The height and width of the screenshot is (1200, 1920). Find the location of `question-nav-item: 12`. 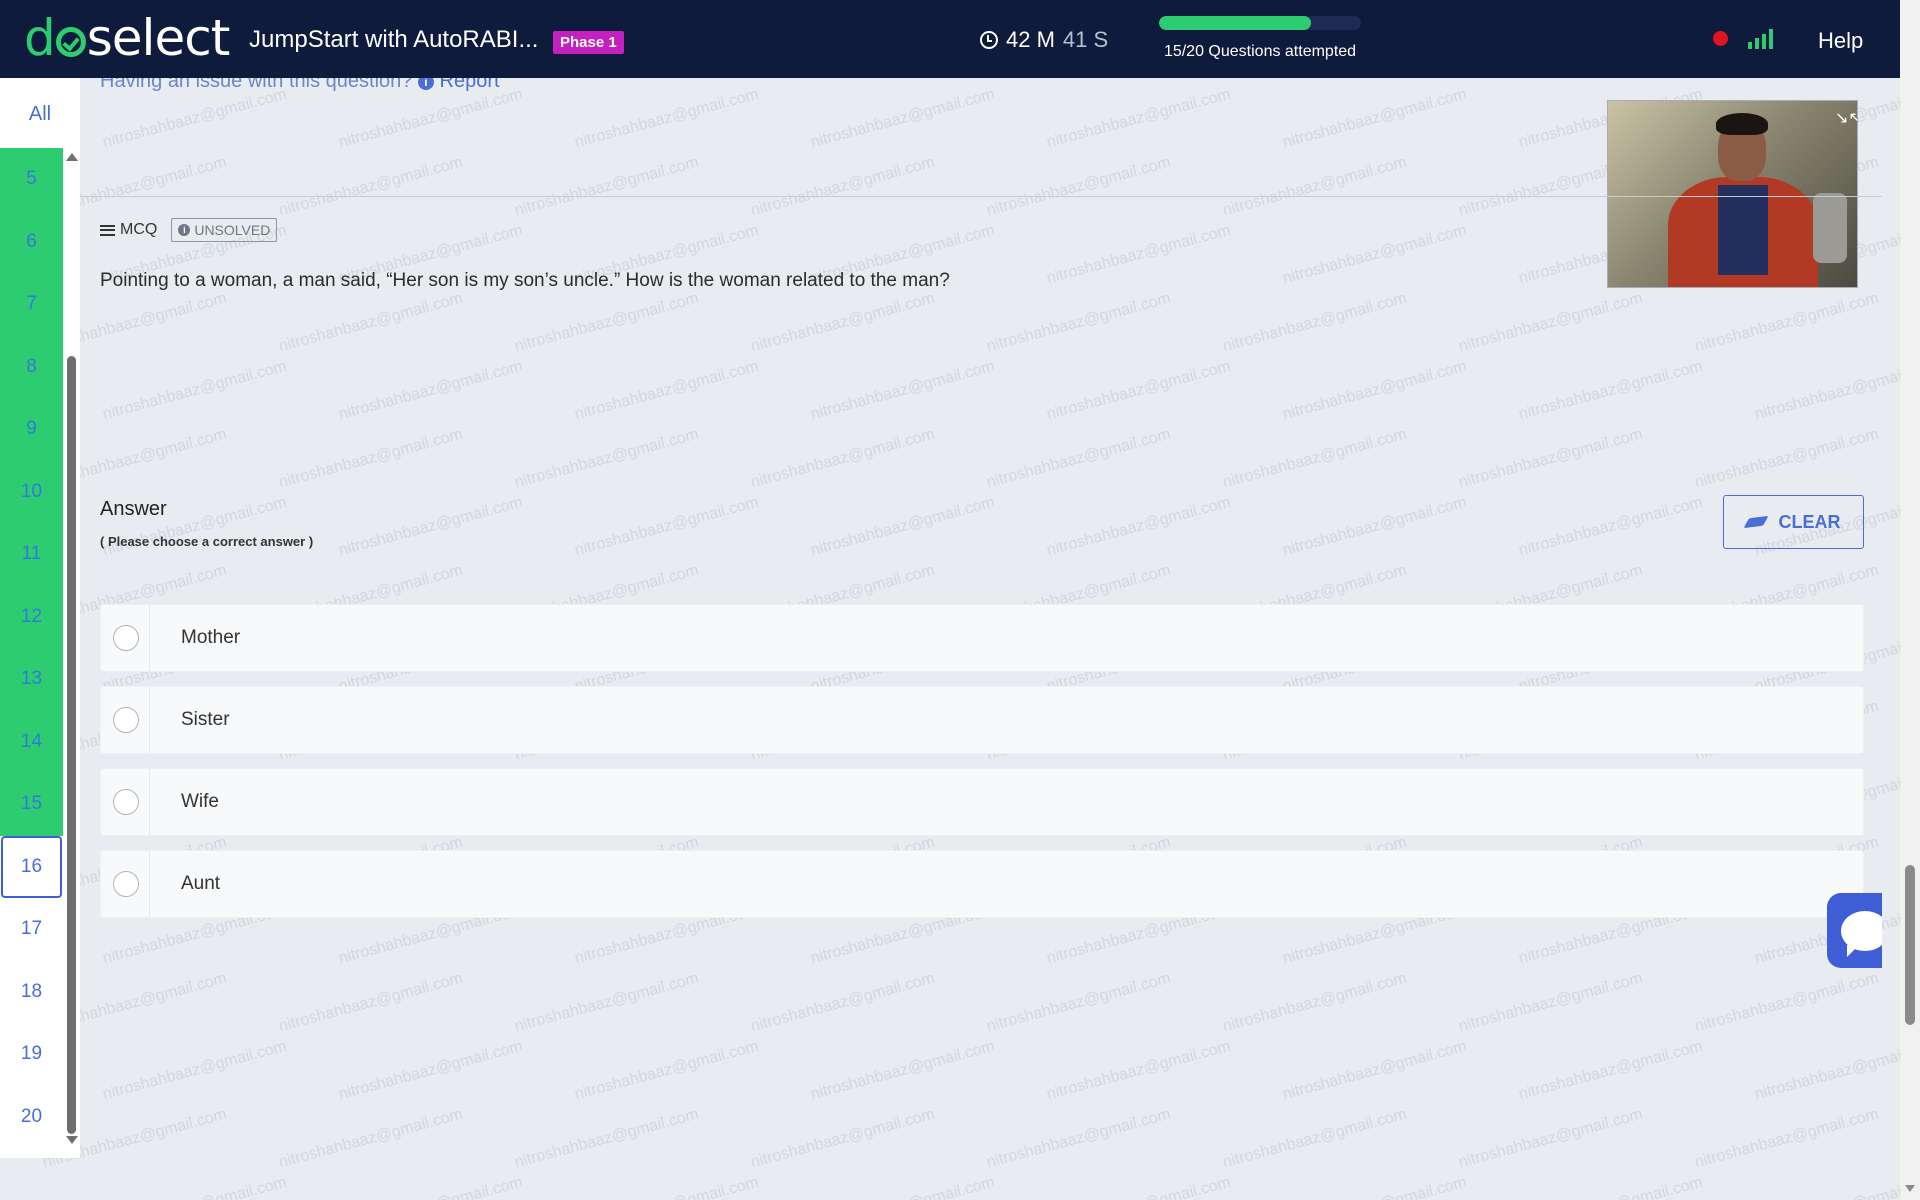

question-nav-item: 12 is located at coordinates (31, 616).